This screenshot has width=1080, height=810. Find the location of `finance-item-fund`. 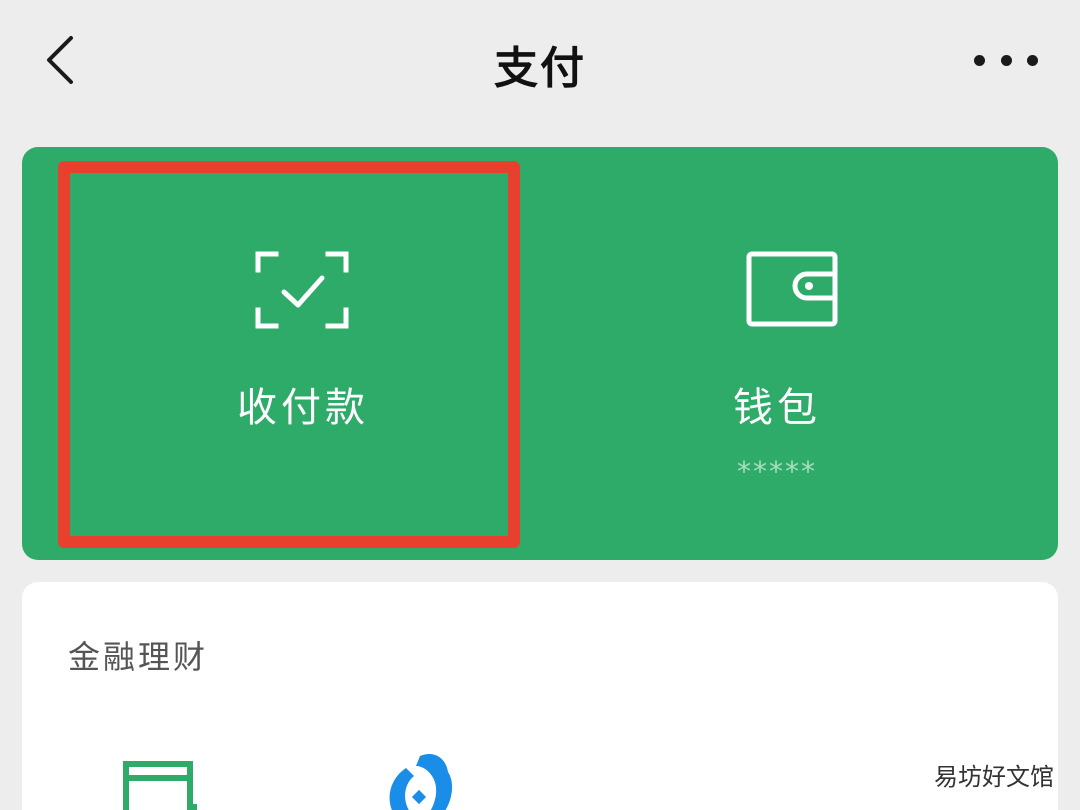

finance-item-fund is located at coordinates (418, 780).